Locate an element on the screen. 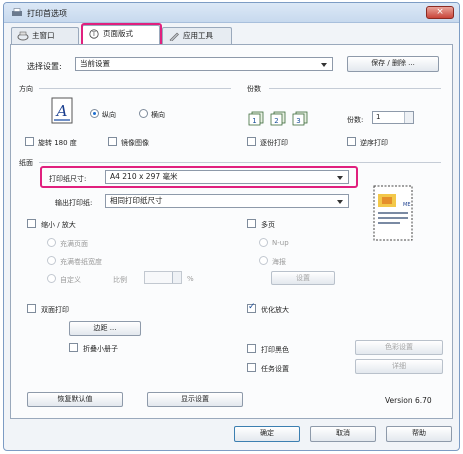 The width and height of the screenshot is (463, 454). rotate-180-checkbox is located at coordinates (29, 141).